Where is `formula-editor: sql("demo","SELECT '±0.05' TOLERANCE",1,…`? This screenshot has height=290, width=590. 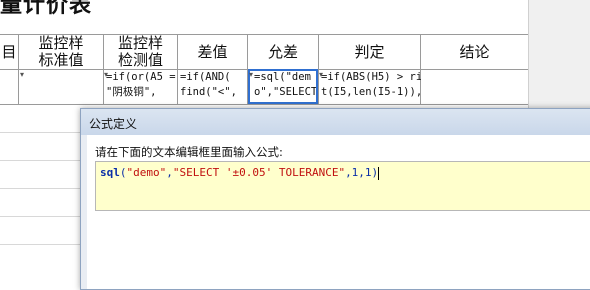
formula-editor: sql("demo","SELECT '±0.05' TOLERANCE",1,… is located at coordinates (342, 186).